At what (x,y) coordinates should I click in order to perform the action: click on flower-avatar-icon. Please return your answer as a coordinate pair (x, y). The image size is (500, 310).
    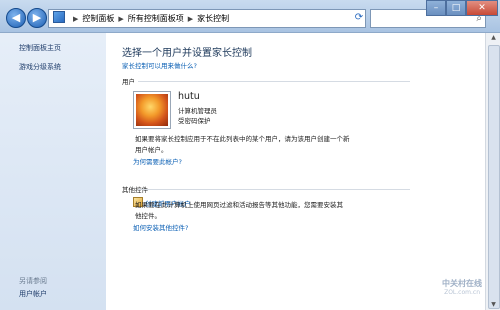
    Looking at the image, I should click on (152, 110).